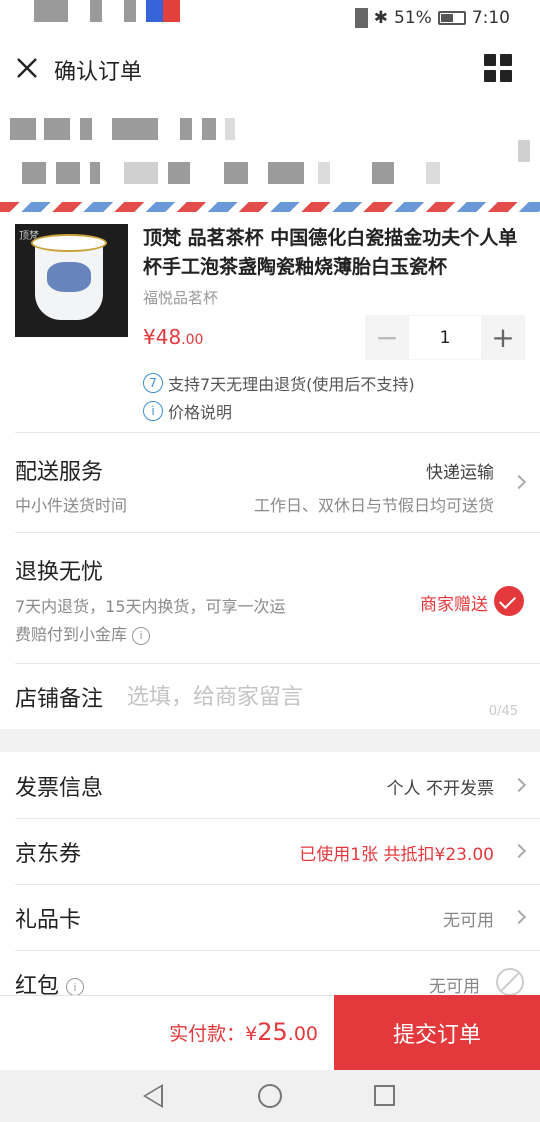  What do you see at coordinates (153, 383) in the screenshot?
I see `seven-day-icon: 7` at bounding box center [153, 383].